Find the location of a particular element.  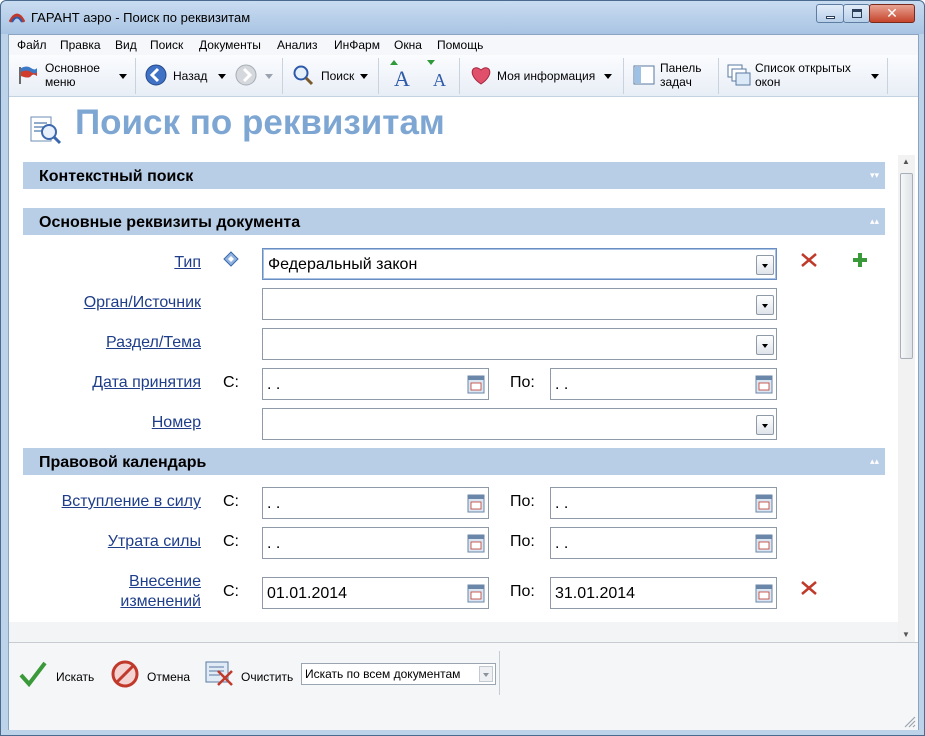

section-main-requisites: Основные реквизиты документа ▴▴ is located at coordinates (454, 221).